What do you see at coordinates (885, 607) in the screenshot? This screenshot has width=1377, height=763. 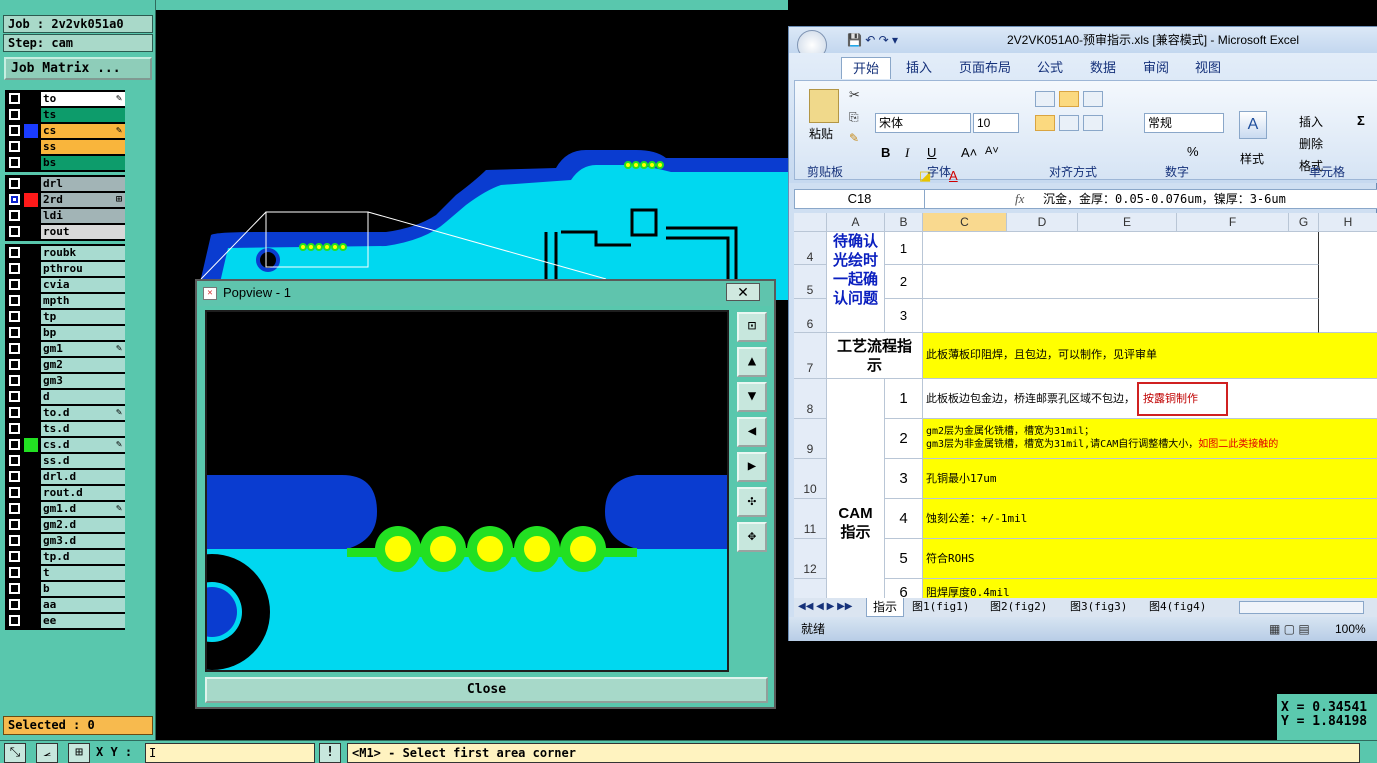 I see `sheet-tab-active: 指示` at bounding box center [885, 607].